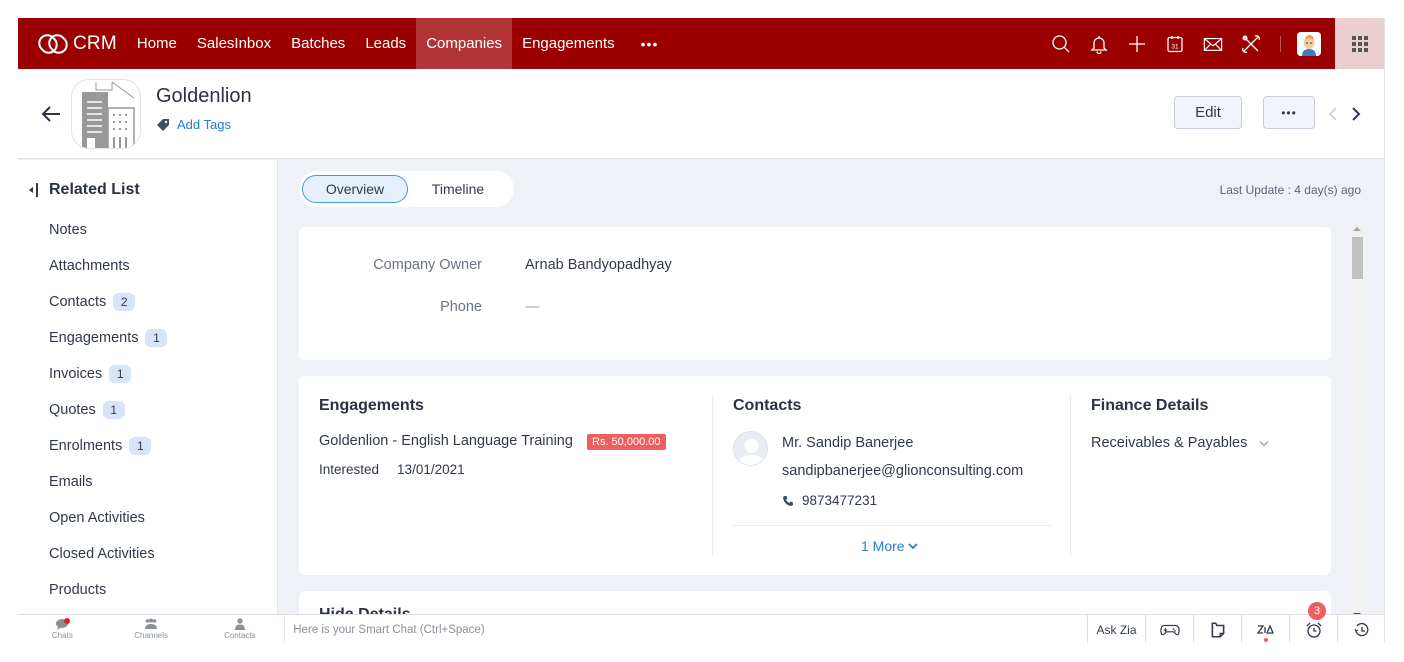 This screenshot has height=662, width=1404. Describe the element at coordinates (108, 446) in the screenshot. I see `related-item-enrolments: Enrolments 1` at that location.